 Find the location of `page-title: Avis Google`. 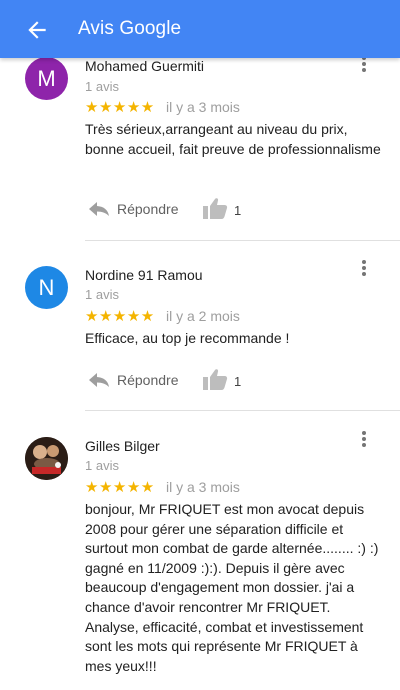

page-title: Avis Google is located at coordinates (130, 28).